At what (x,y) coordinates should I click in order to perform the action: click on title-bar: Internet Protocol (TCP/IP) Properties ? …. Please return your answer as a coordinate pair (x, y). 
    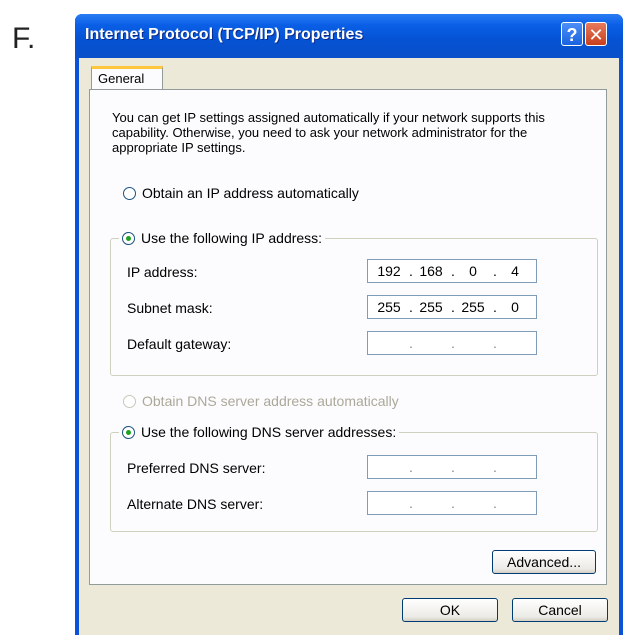
    Looking at the image, I should click on (349, 36).